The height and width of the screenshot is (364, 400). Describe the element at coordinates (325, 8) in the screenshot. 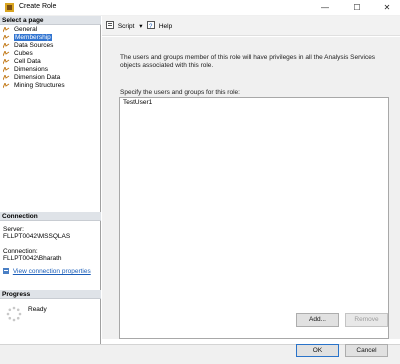

I see `minimize-button: —` at that location.